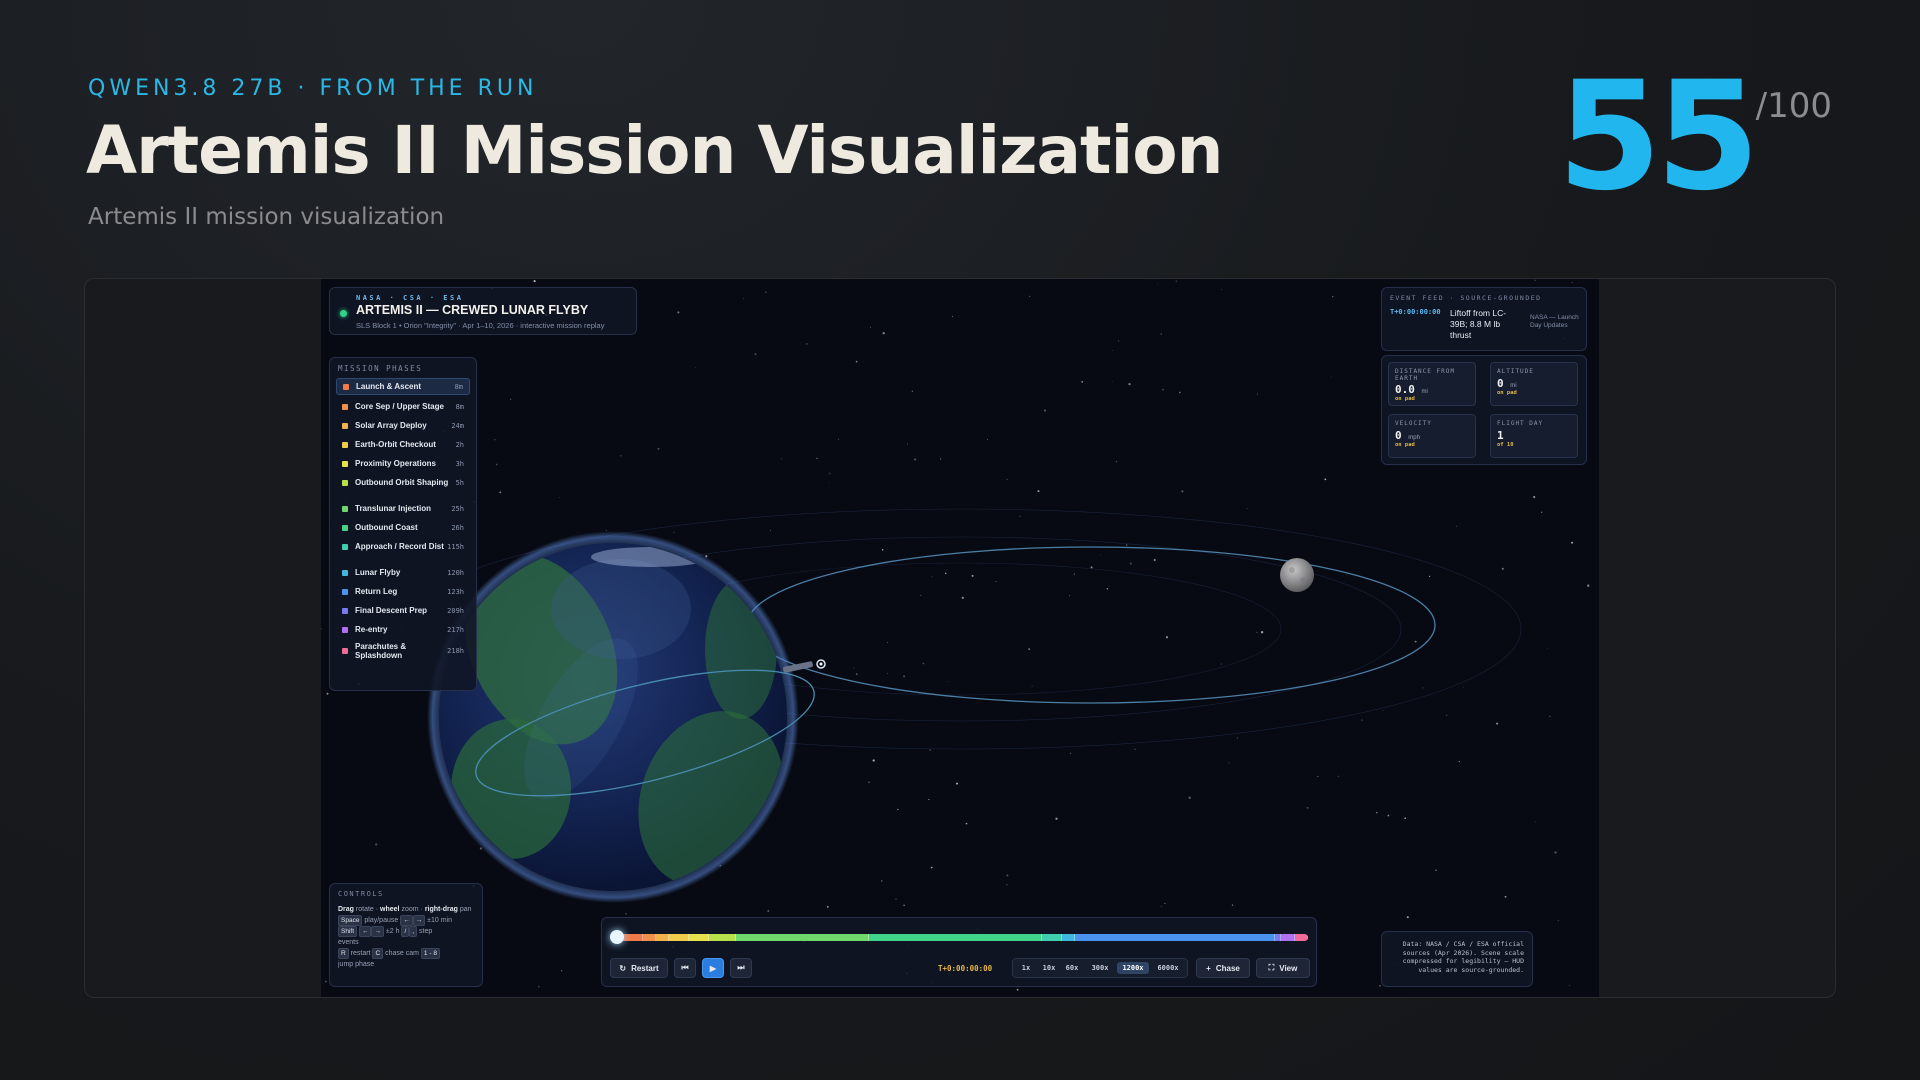 The width and height of the screenshot is (1920, 1080). What do you see at coordinates (403, 629) in the screenshot?
I see `phase-item: Re-entry 217h` at bounding box center [403, 629].